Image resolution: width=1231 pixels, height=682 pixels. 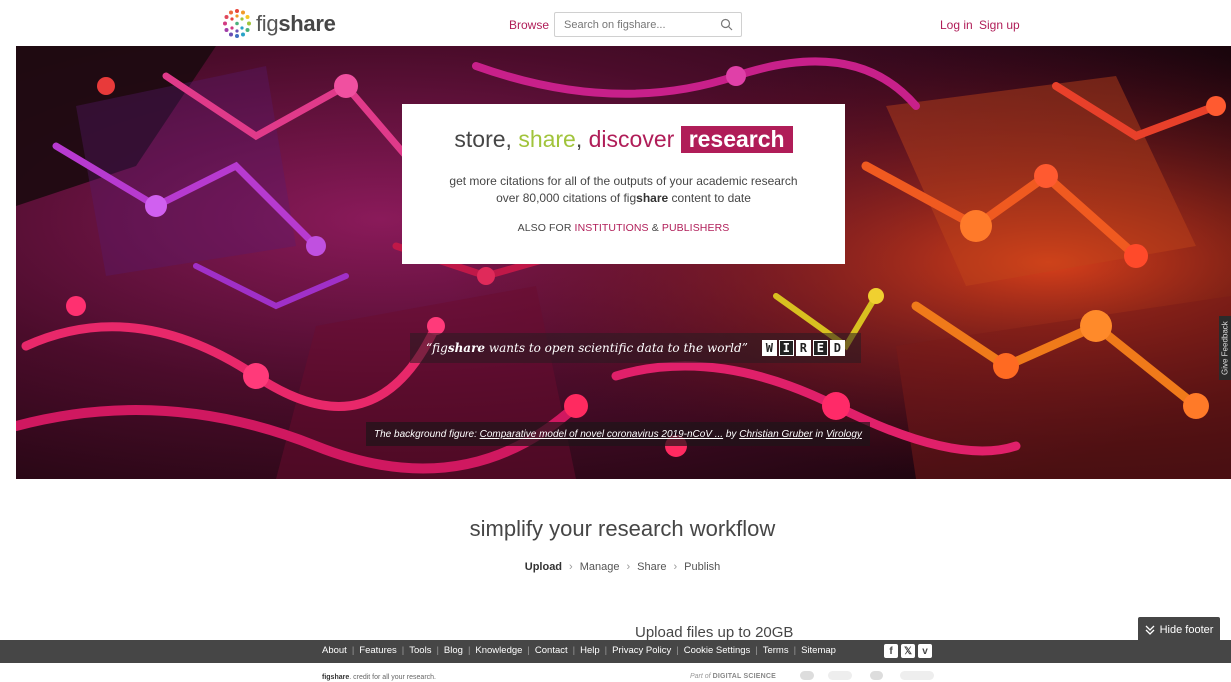 I want to click on tagline-store: store,, so click(x=483, y=139).